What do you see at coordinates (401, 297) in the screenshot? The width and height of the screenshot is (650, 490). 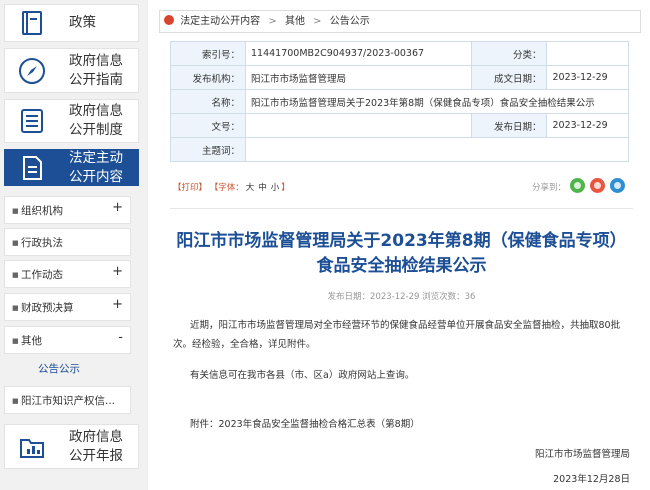 I see `article-meta: 发布日期：2023-12-29 浏览次数：36` at bounding box center [401, 297].